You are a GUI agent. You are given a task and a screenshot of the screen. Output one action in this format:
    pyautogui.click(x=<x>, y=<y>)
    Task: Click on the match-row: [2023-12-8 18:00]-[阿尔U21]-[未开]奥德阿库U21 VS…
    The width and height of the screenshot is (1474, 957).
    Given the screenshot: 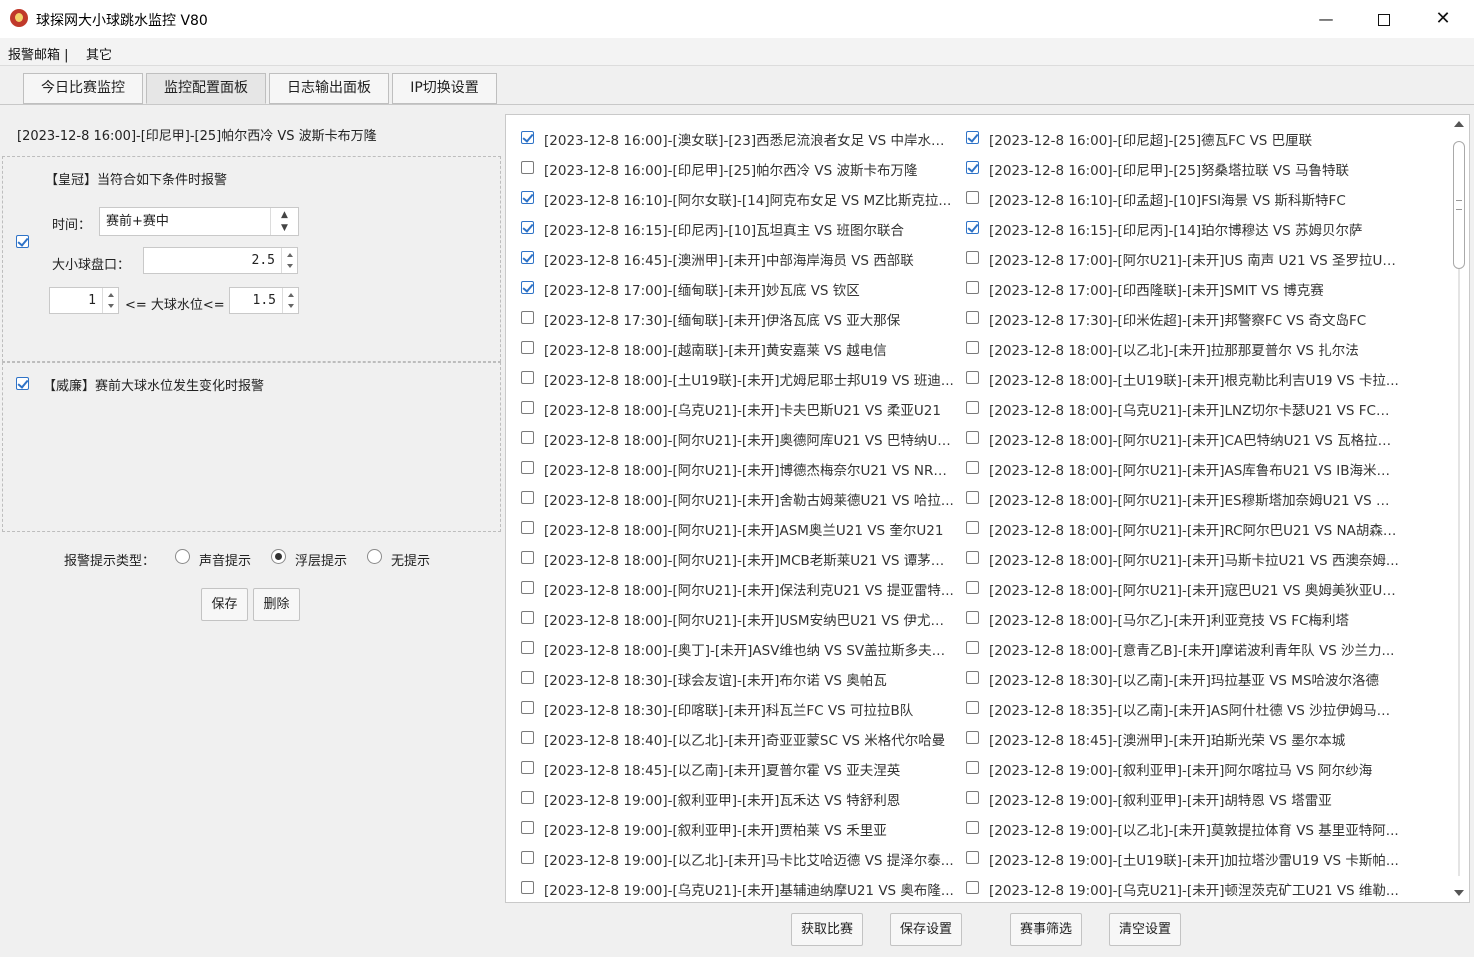 What is the action you would take?
    pyautogui.click(x=730, y=438)
    